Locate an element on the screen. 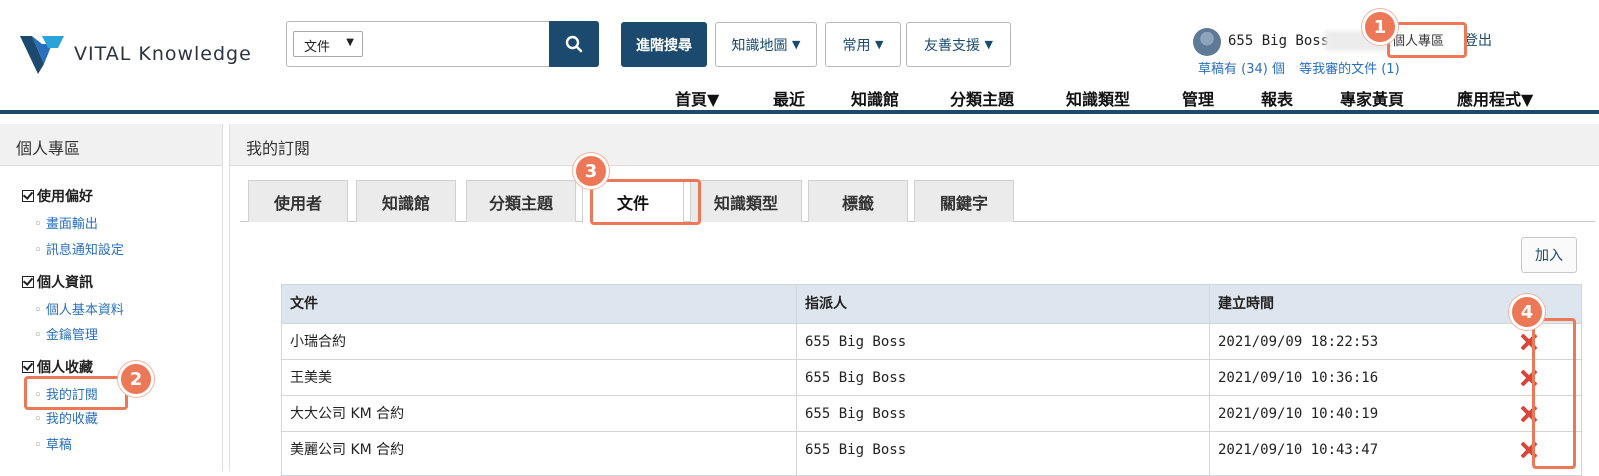 The height and width of the screenshot is (476, 1599). nav-item-home: 首頁▼ is located at coordinates (697, 98).